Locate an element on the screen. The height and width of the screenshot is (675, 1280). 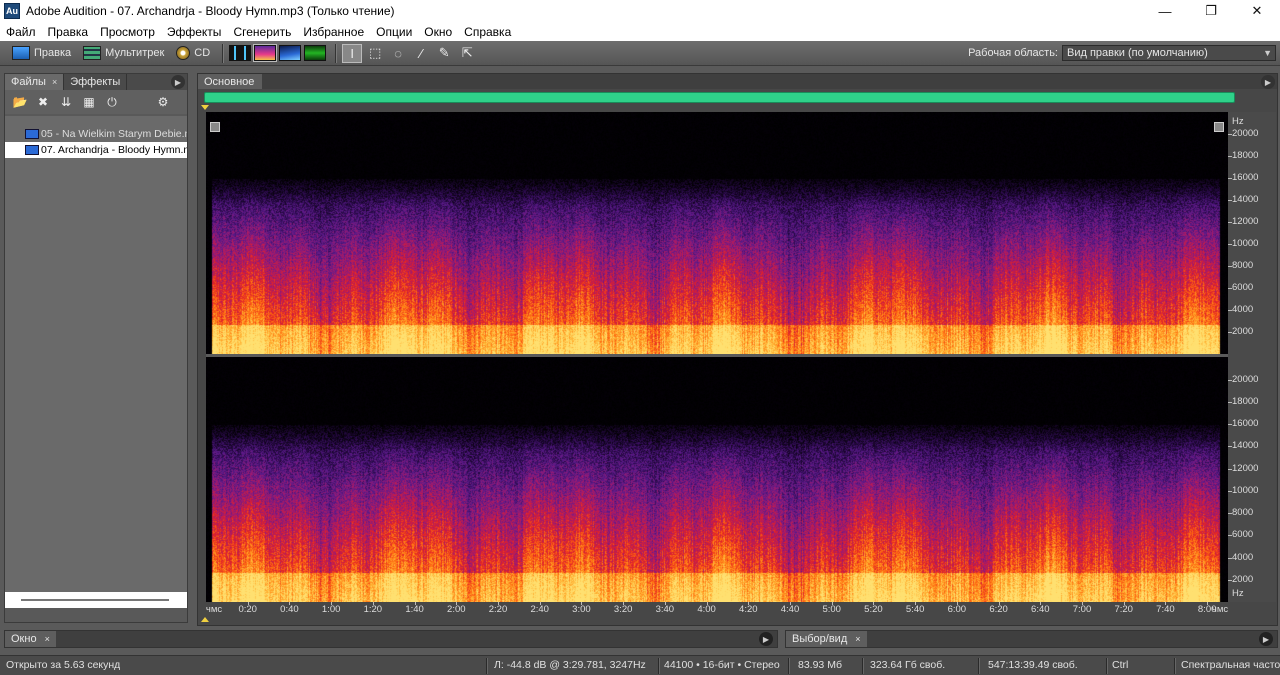
time-tick-label: 7:20 is located at coordinates (1123, 609).